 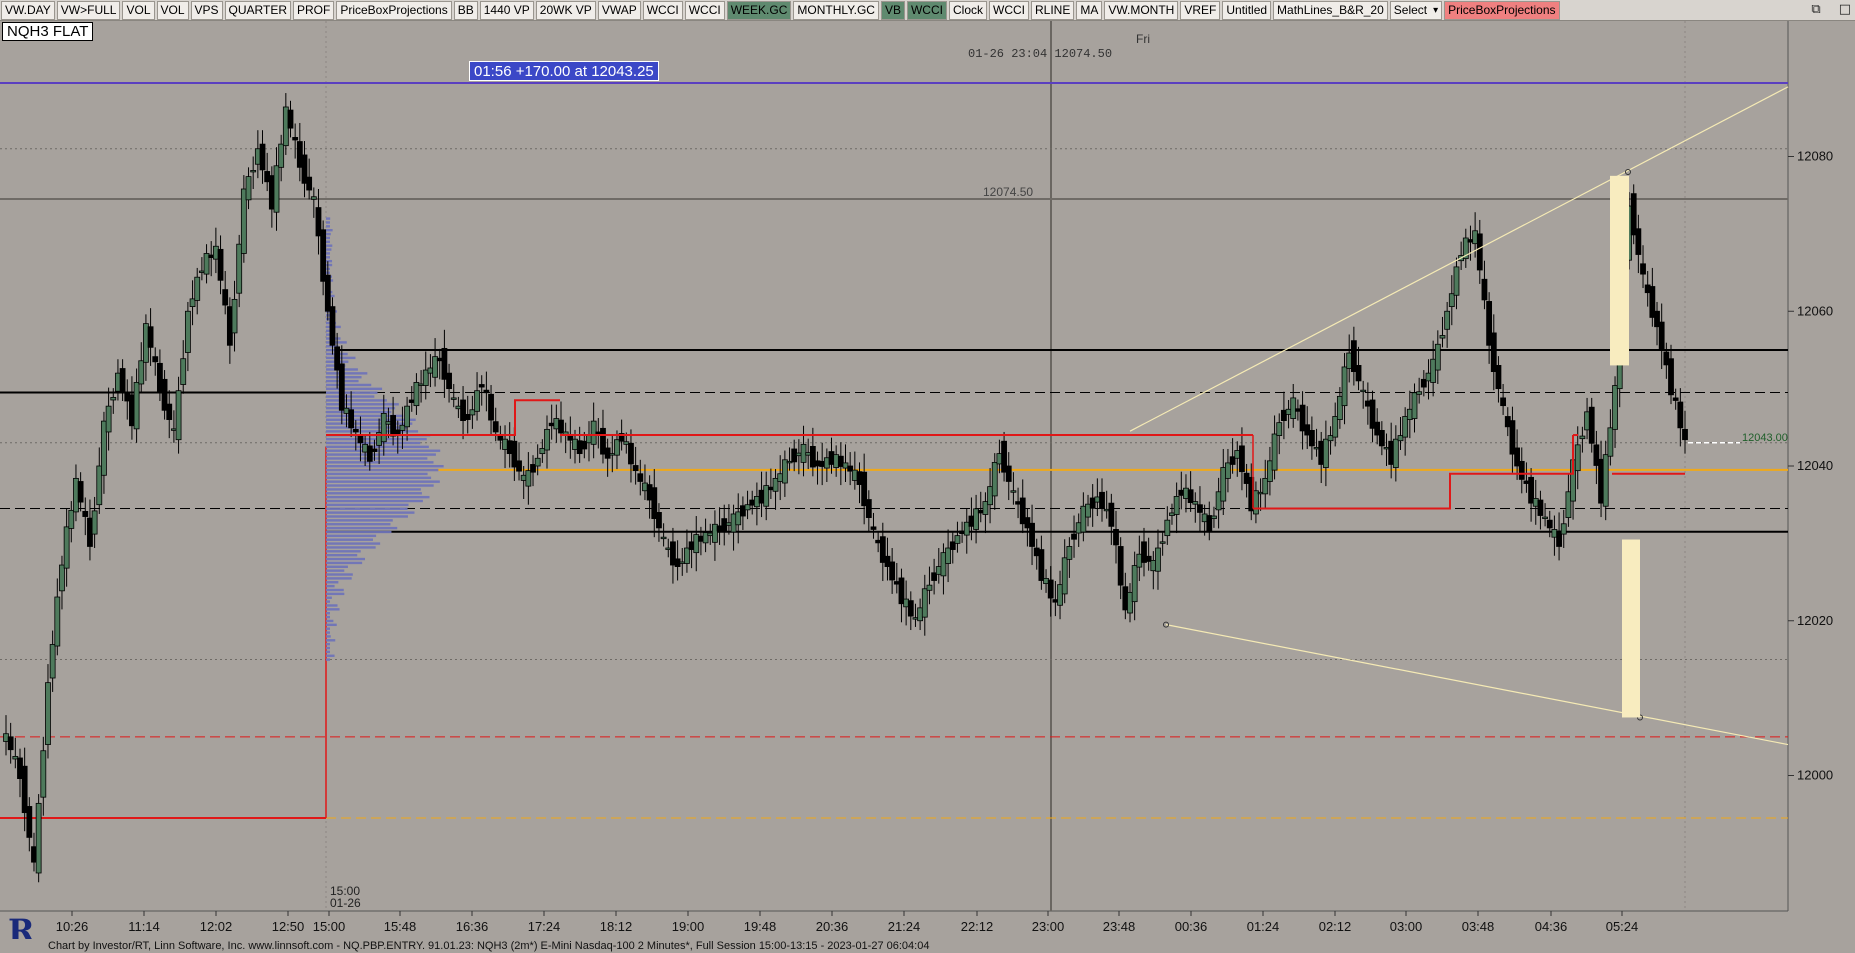 I want to click on toolbar-button-rline: RLINE, so click(x=1053, y=10).